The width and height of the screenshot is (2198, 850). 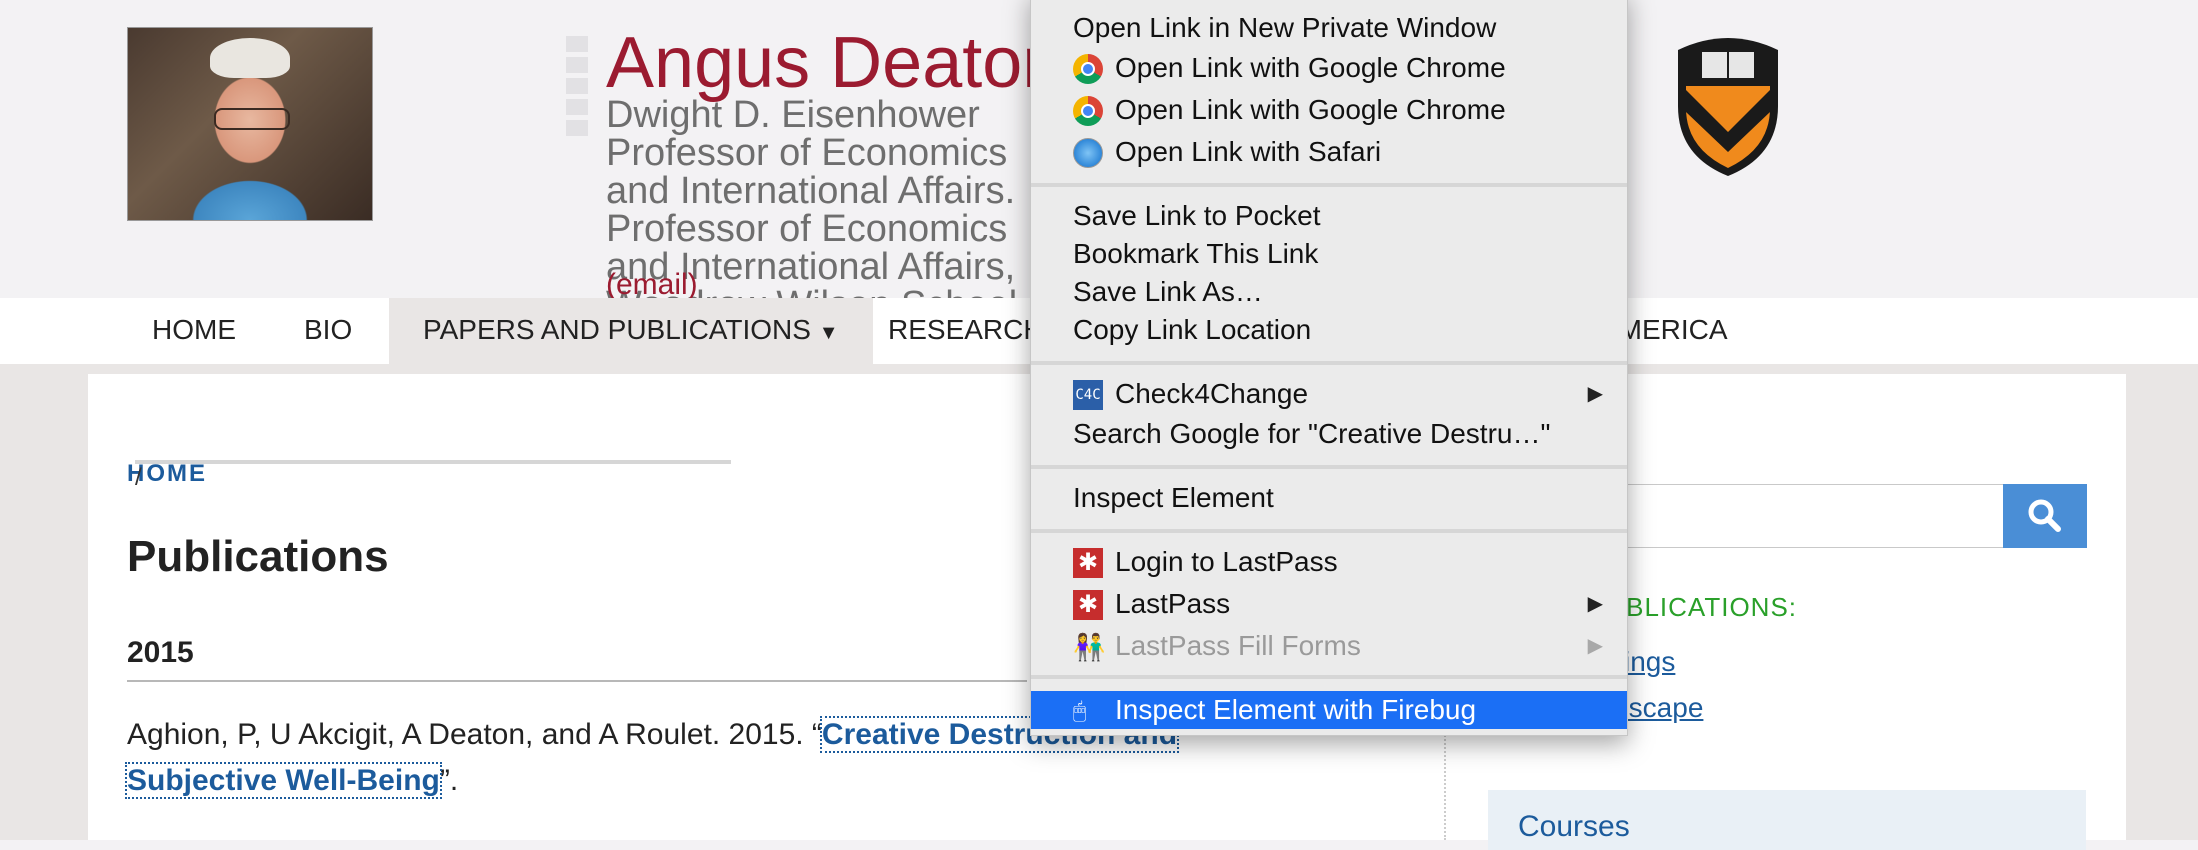 What do you see at coordinates (1574, 827) in the screenshot?
I see `courses-link: Courses` at bounding box center [1574, 827].